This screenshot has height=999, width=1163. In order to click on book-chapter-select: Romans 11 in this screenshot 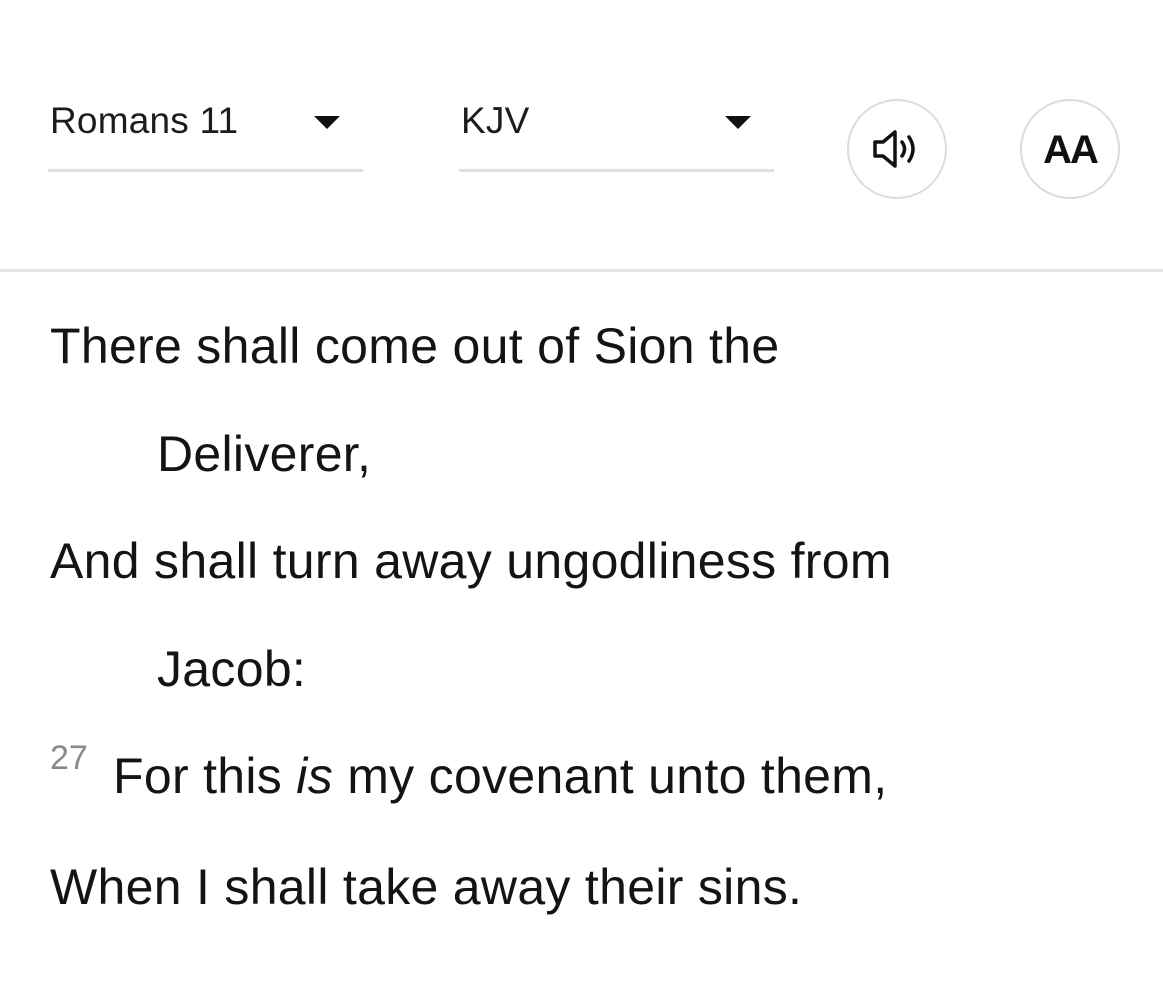, I will do `click(205, 131)`.